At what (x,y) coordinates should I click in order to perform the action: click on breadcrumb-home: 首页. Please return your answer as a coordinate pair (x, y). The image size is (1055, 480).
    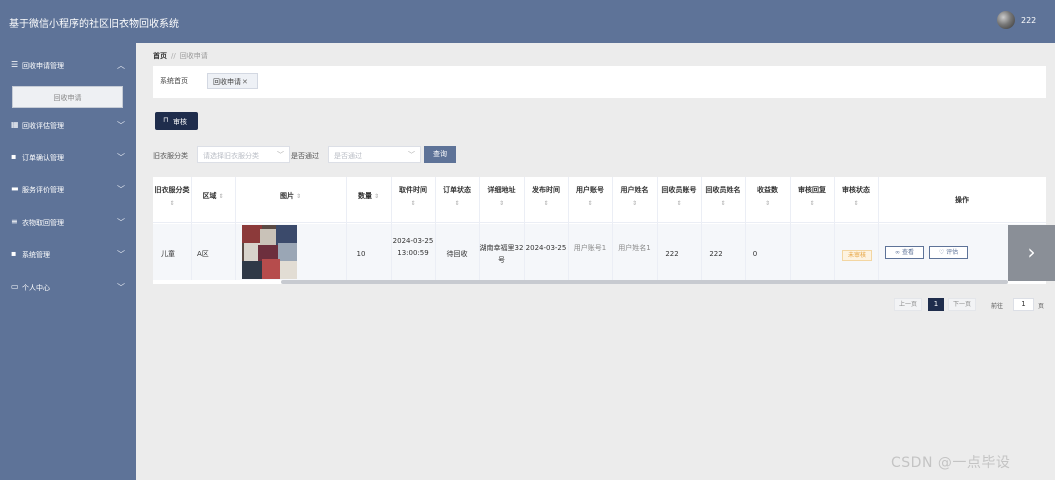
    Looking at the image, I should click on (160, 56).